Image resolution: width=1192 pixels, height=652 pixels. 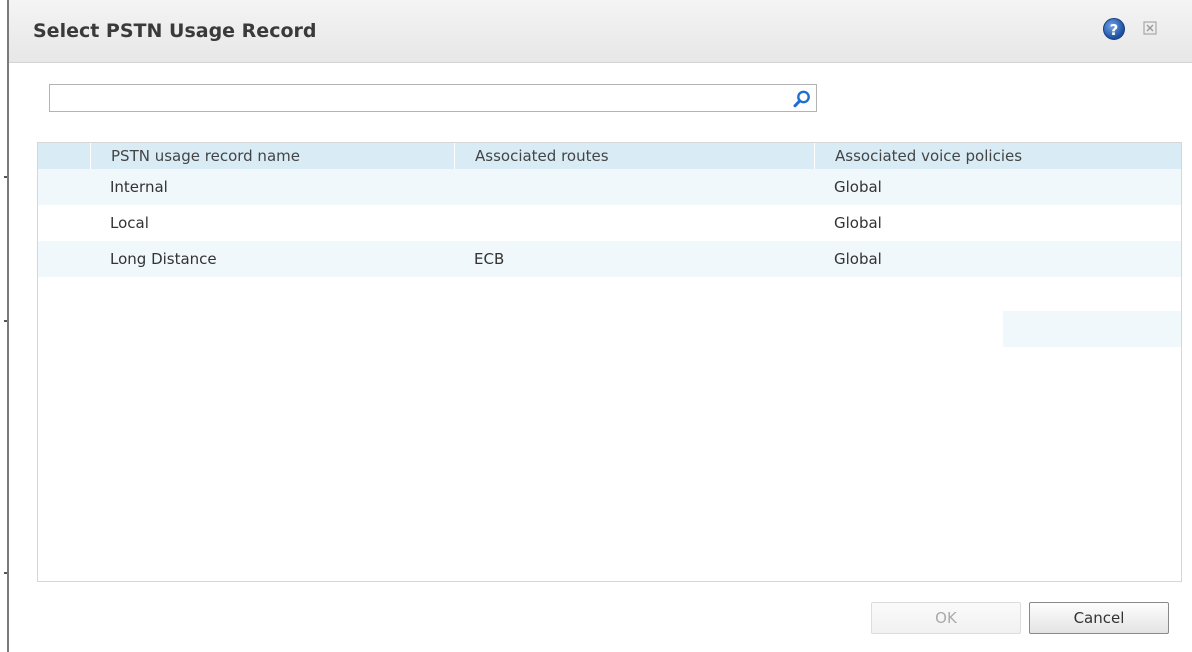 What do you see at coordinates (600, 31) in the screenshot?
I see `dialog-titlebar: Select PSTN Usage Record ?` at bounding box center [600, 31].